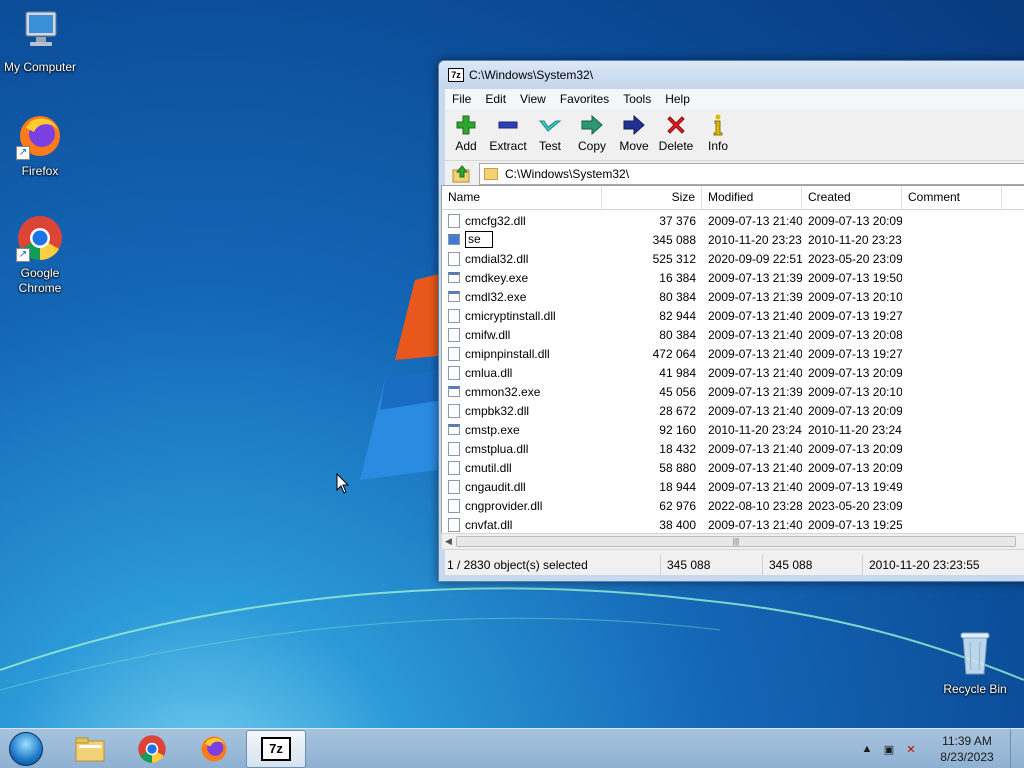 This screenshot has width=1024, height=768. What do you see at coordinates (504, 505) in the screenshot?
I see `file-name: cngprovider.dll` at bounding box center [504, 505].